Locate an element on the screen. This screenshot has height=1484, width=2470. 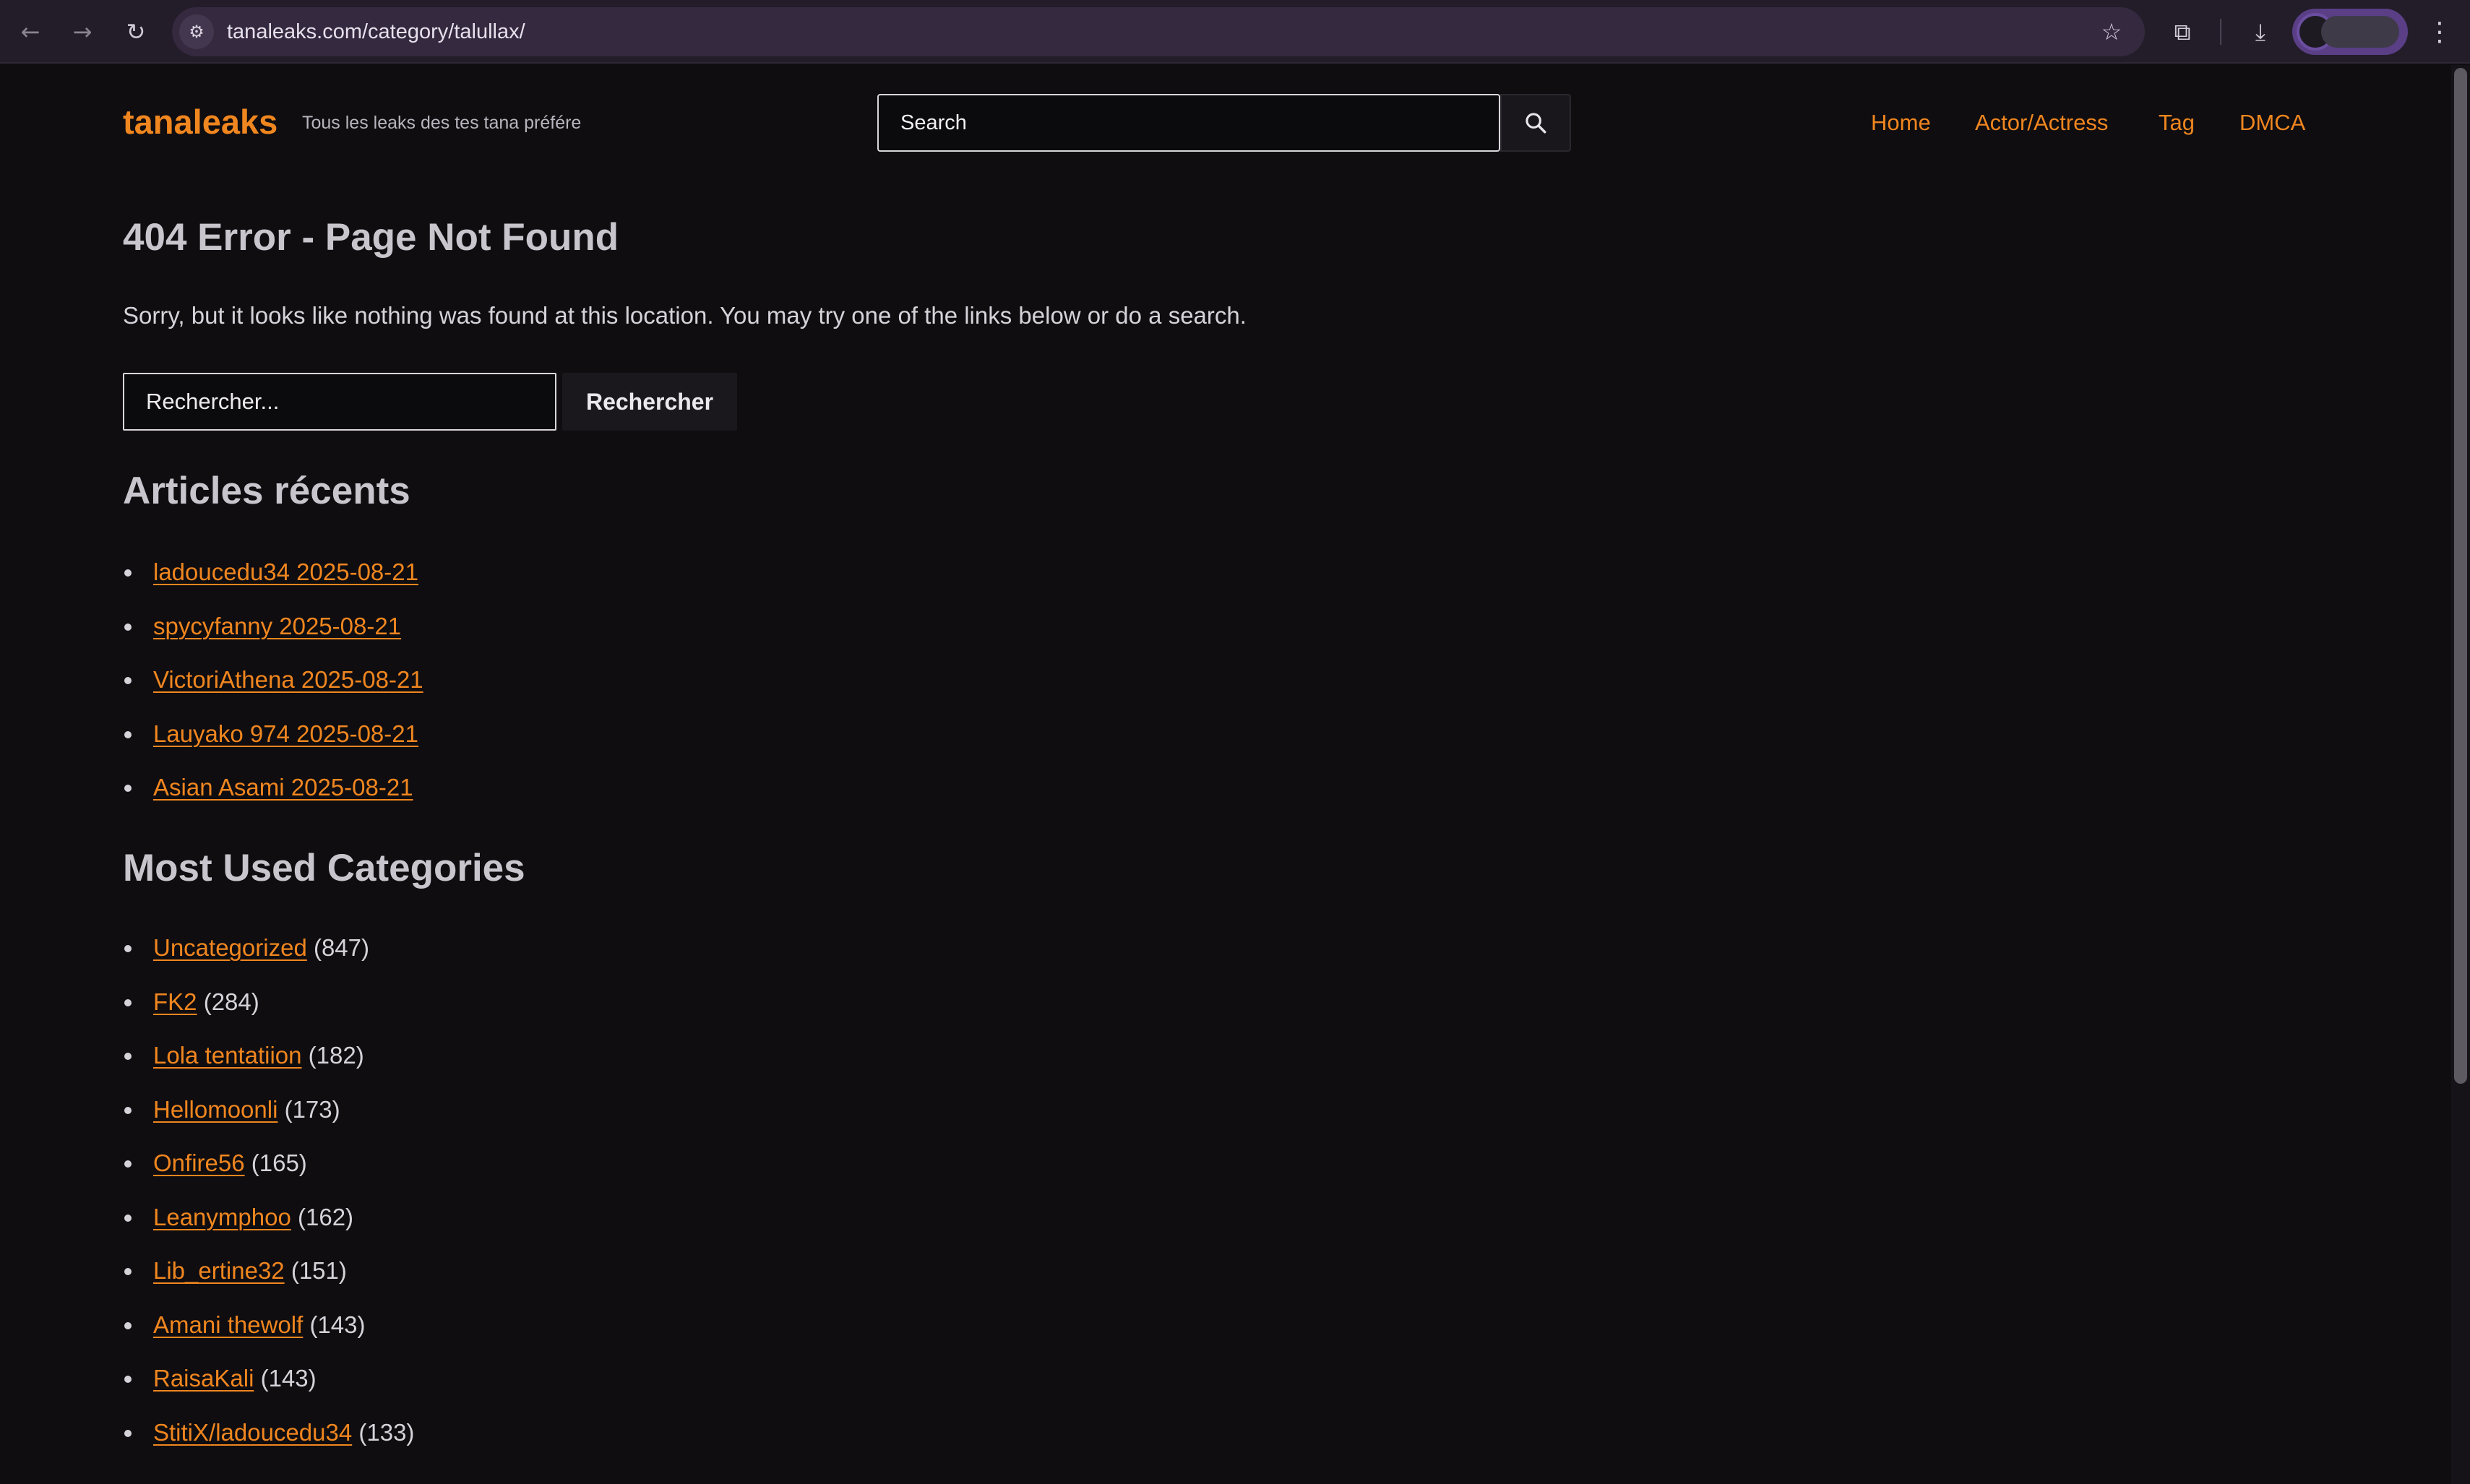
profile-button is located at coordinates (2350, 32).